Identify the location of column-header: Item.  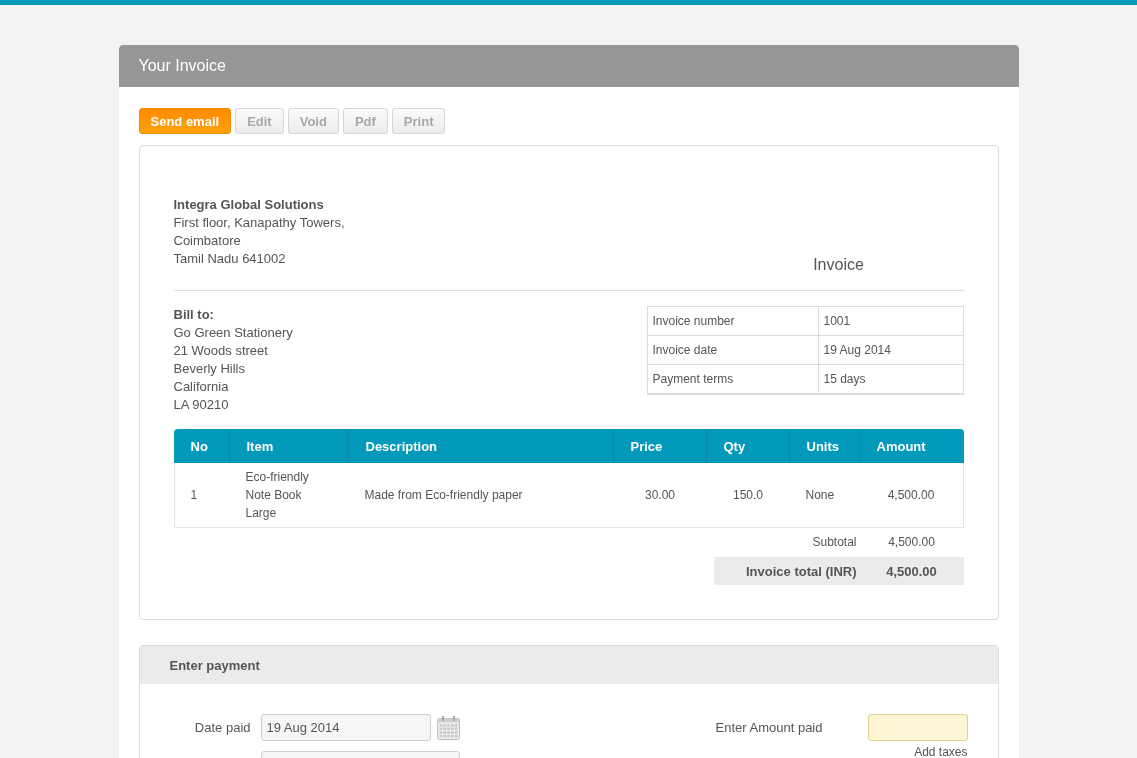
(289, 446).